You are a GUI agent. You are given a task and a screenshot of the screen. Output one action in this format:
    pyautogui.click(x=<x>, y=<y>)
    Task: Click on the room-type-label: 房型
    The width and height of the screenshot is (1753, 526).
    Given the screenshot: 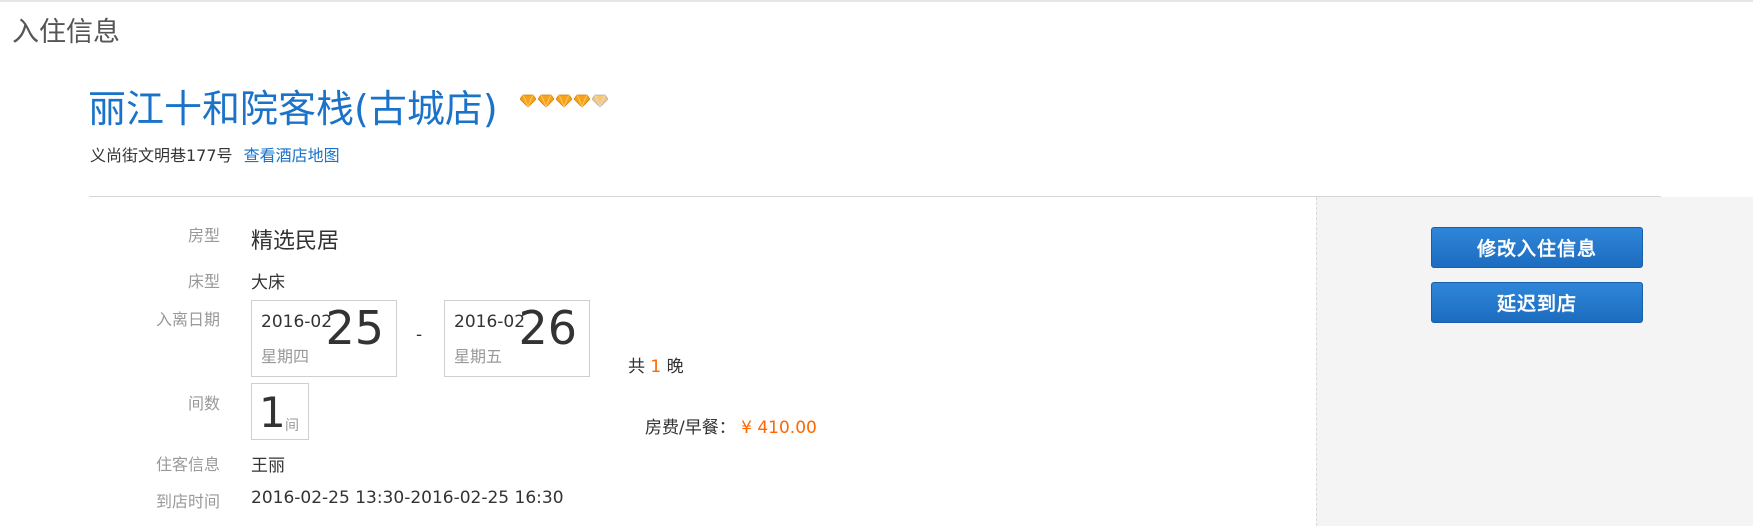 What is the action you would take?
    pyautogui.click(x=203, y=235)
    